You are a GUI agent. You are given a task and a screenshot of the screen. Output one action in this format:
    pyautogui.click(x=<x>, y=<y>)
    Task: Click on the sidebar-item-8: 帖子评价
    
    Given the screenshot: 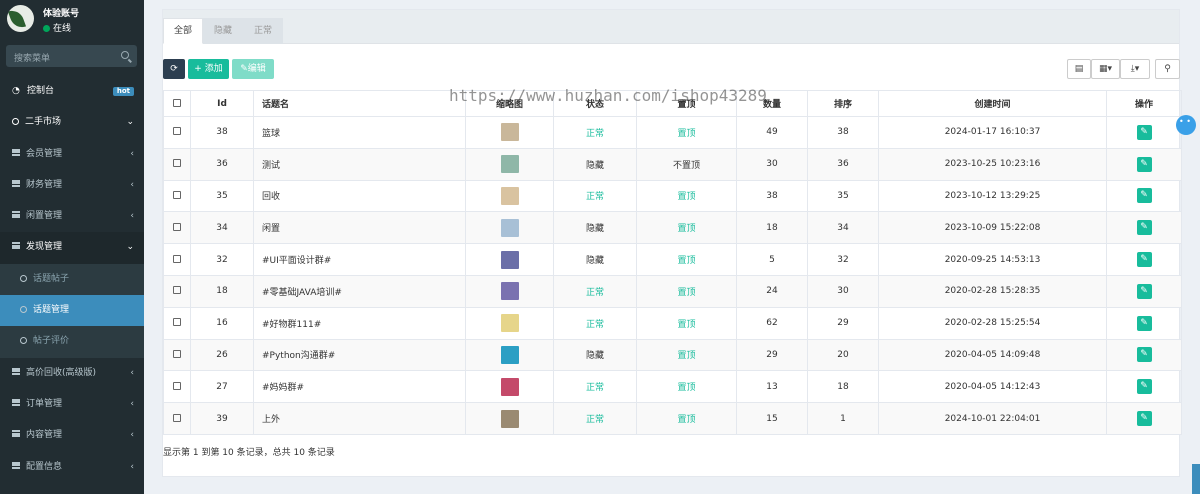 What is the action you would take?
    pyautogui.click(x=72, y=342)
    